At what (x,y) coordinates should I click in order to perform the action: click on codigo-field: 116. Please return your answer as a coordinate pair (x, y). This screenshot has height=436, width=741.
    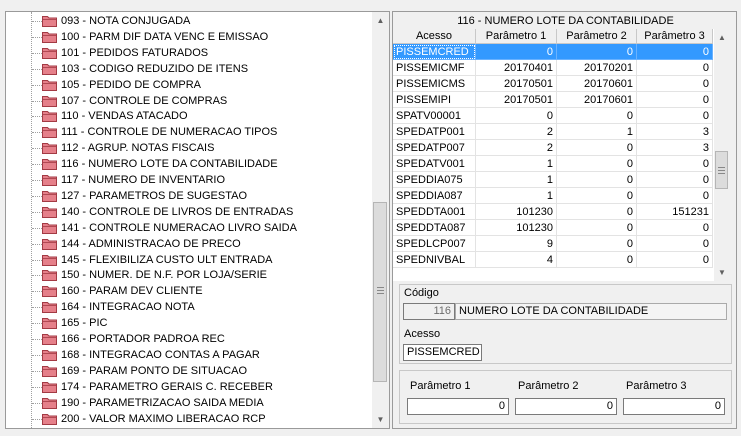
    Looking at the image, I should click on (429, 311).